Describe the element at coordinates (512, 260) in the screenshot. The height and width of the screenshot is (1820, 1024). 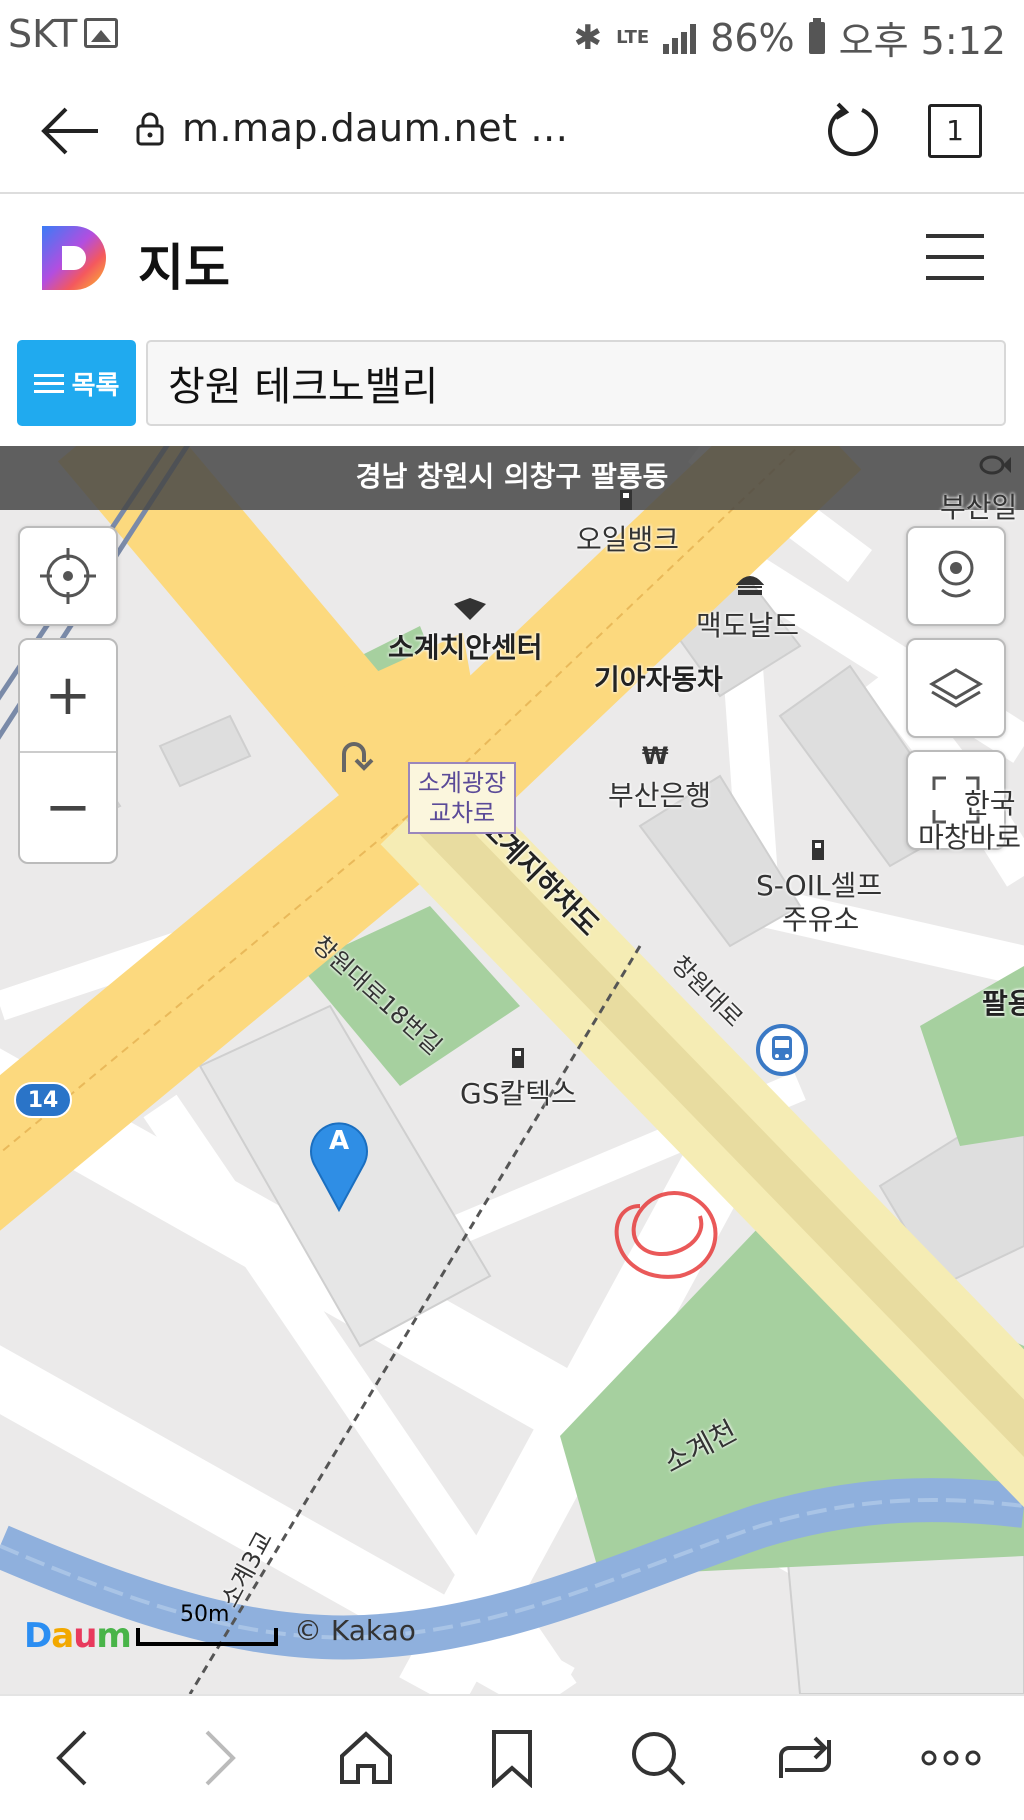
I see `daum-header: 지도` at that location.